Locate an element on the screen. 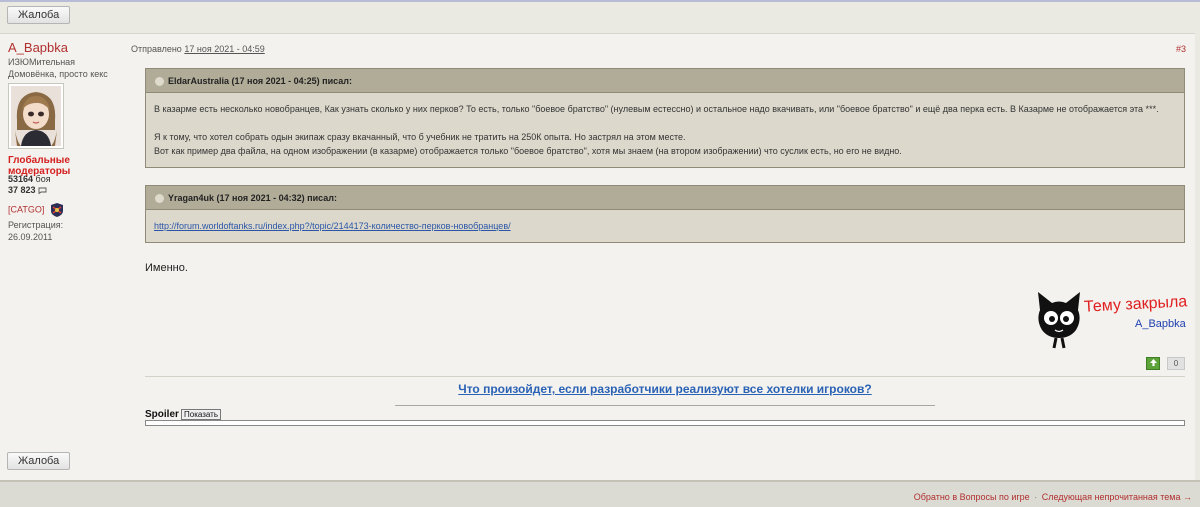  battles-label: боя is located at coordinates (43, 179).